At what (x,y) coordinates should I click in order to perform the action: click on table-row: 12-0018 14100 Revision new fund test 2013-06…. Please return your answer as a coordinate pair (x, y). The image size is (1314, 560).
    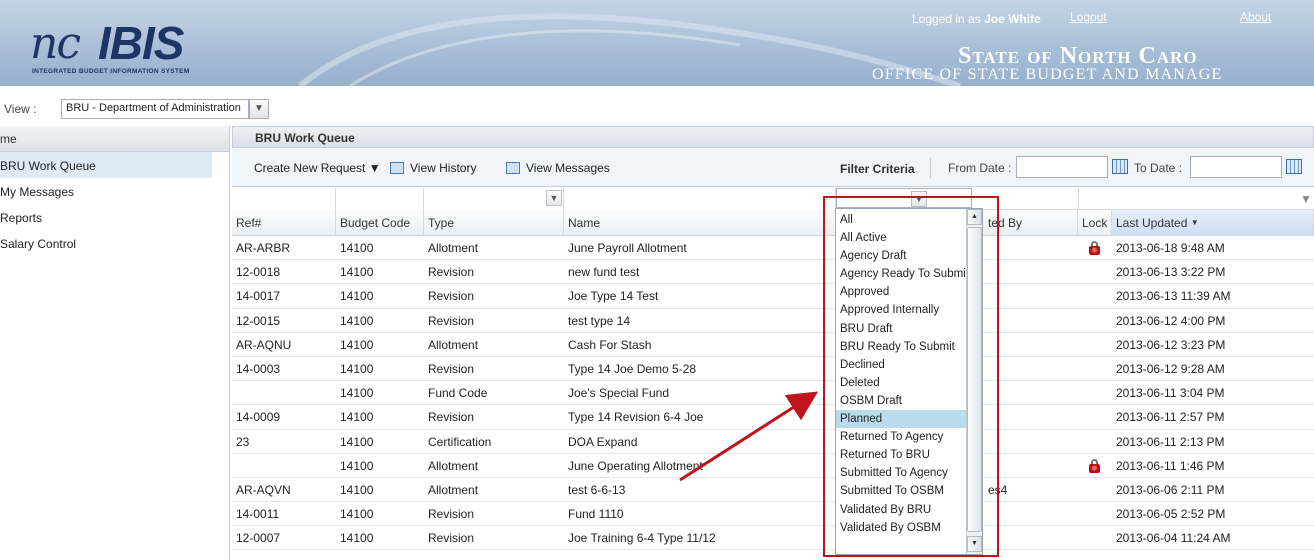
    Looking at the image, I should click on (773, 272).